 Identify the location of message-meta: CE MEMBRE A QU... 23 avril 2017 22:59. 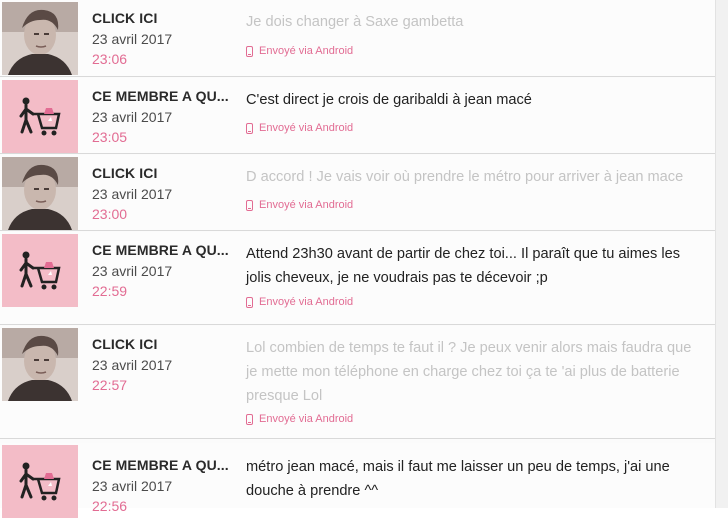
(167, 270).